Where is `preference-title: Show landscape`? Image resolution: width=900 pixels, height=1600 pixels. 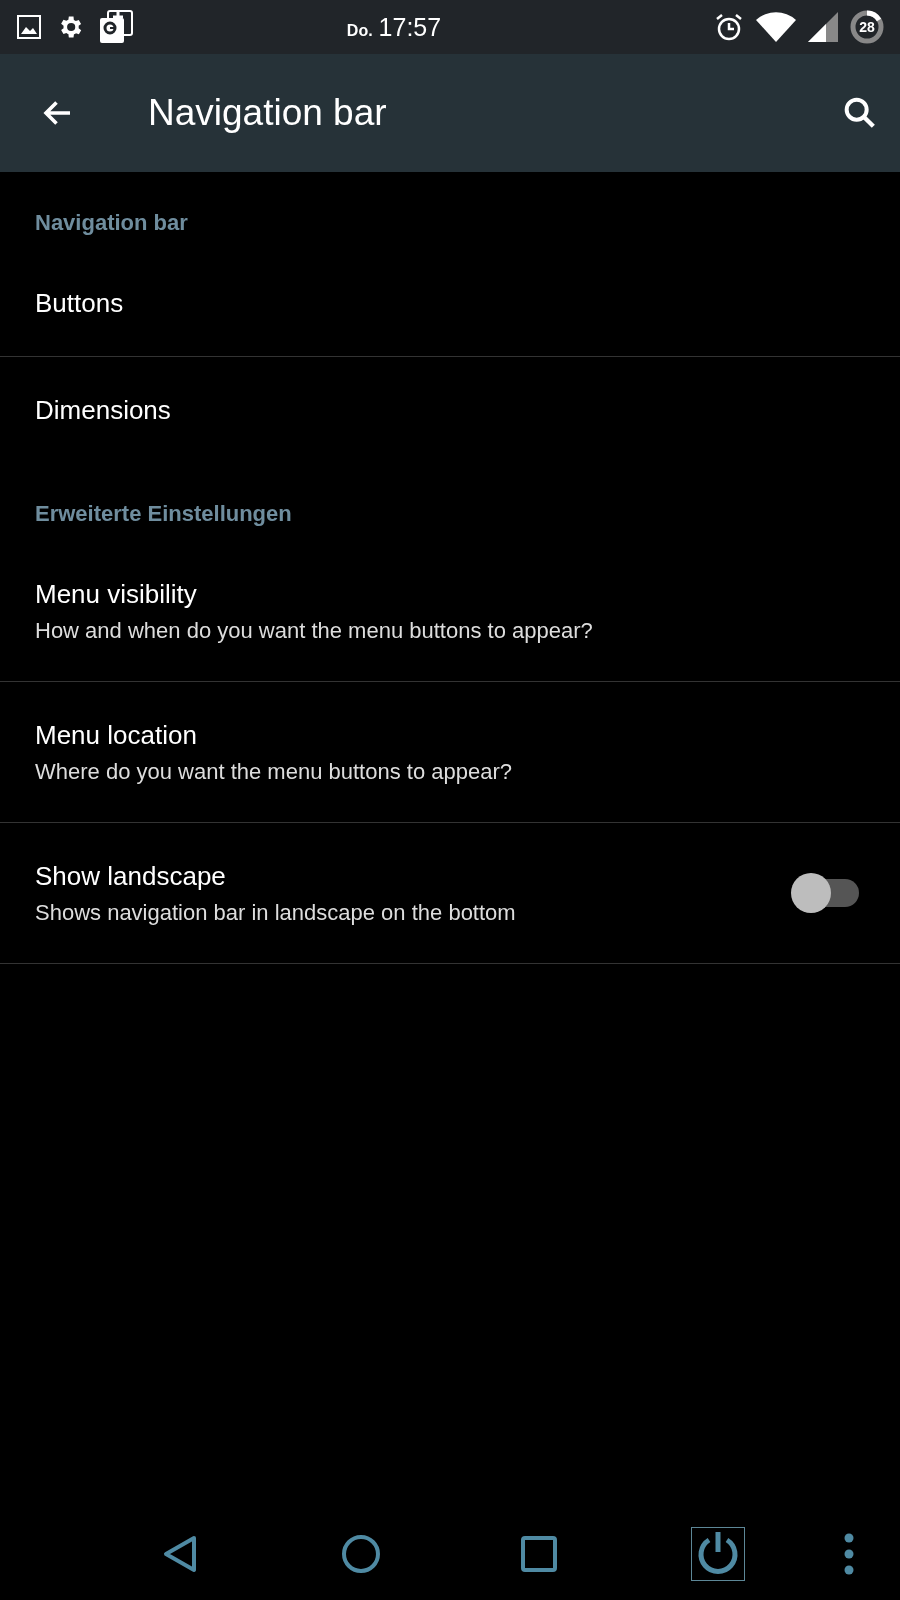 preference-title: Show landscape is located at coordinates (131, 876).